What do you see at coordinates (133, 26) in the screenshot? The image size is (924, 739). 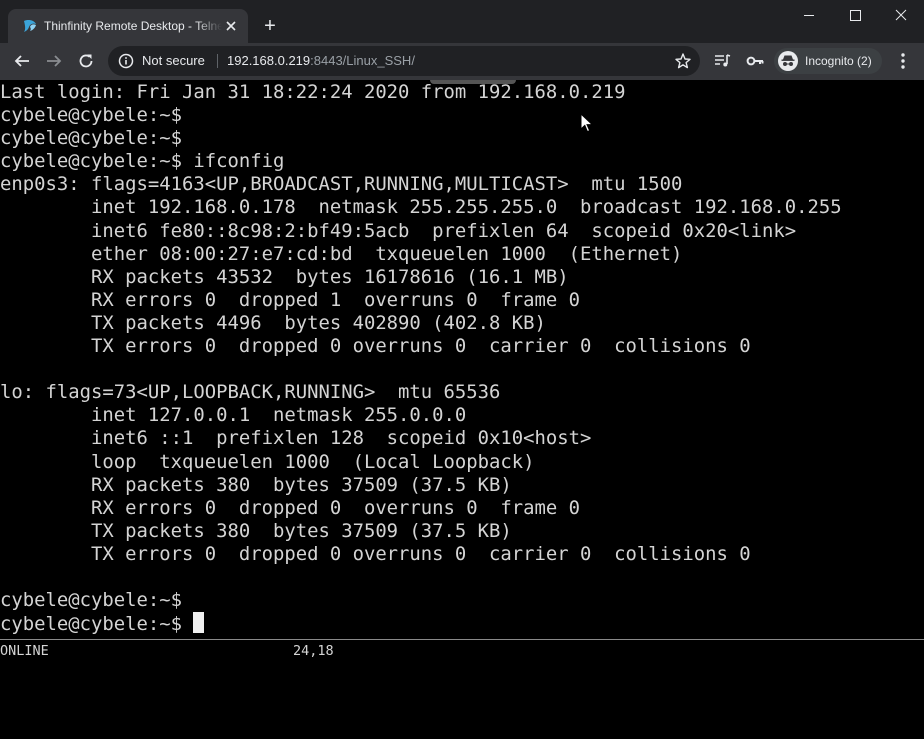 I see `tab-title: Thinfinity Remote Desktop - Telnet` at bounding box center [133, 26].